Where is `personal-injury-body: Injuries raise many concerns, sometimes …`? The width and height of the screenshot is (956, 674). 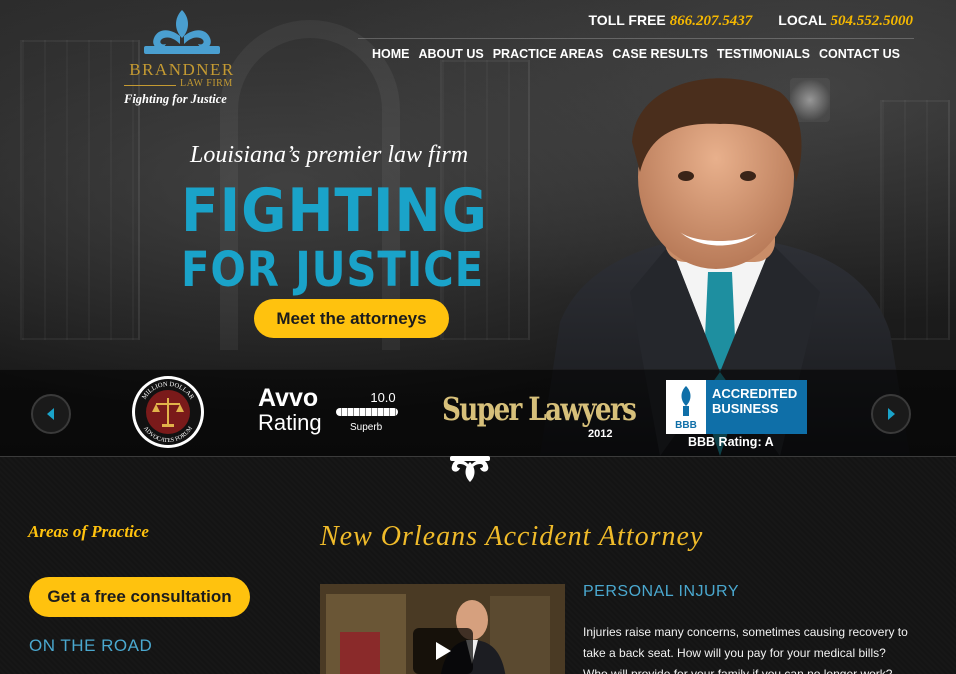
personal-injury-body: Injuries raise many concerns, sometimes … is located at coordinates (745, 649).